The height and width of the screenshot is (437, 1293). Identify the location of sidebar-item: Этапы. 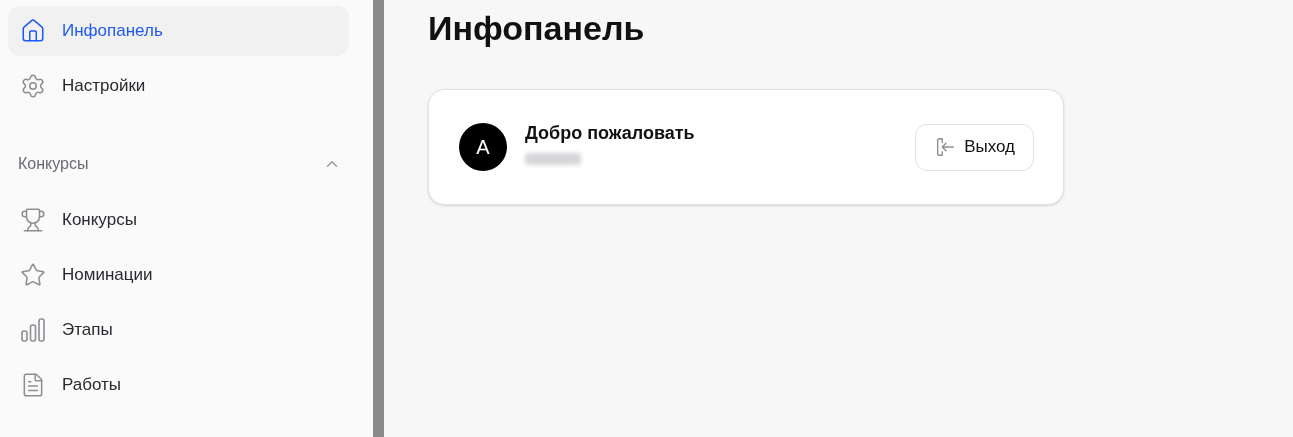
(178, 330).